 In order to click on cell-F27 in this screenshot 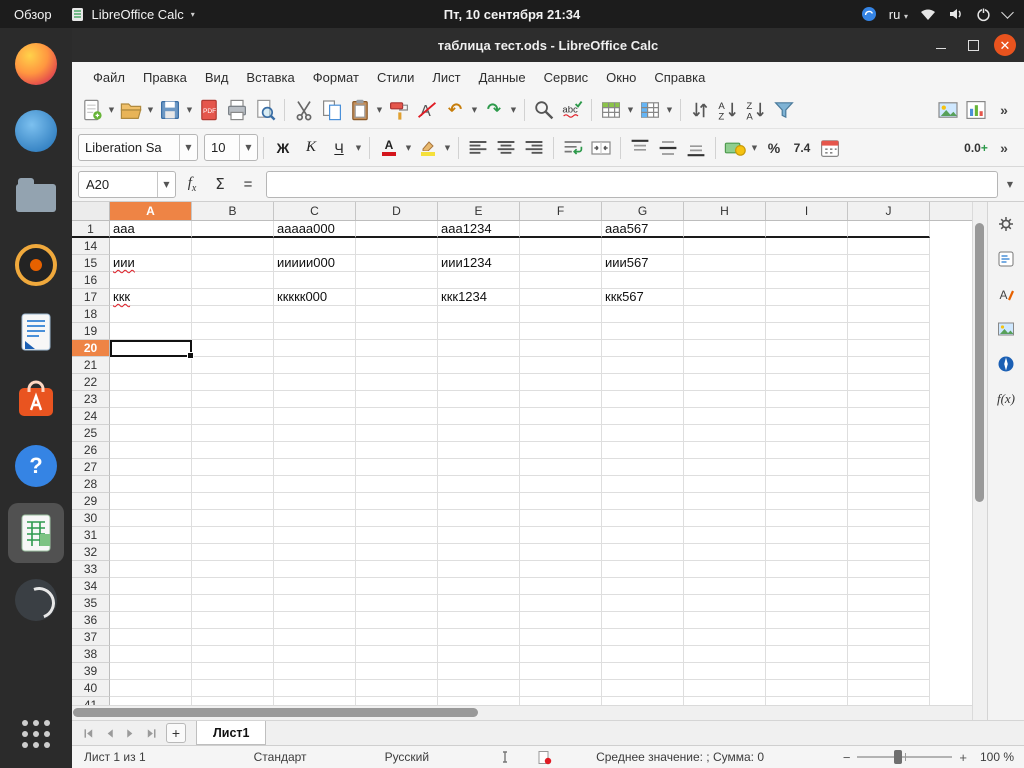, I will do `click(561, 467)`.